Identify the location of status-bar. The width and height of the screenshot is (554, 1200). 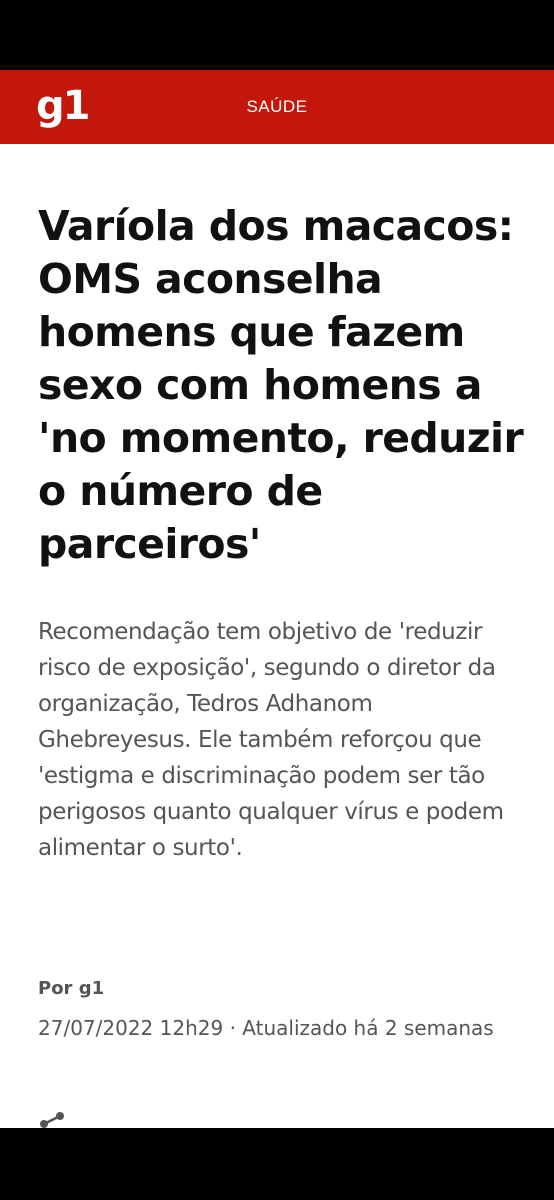
(277, 35).